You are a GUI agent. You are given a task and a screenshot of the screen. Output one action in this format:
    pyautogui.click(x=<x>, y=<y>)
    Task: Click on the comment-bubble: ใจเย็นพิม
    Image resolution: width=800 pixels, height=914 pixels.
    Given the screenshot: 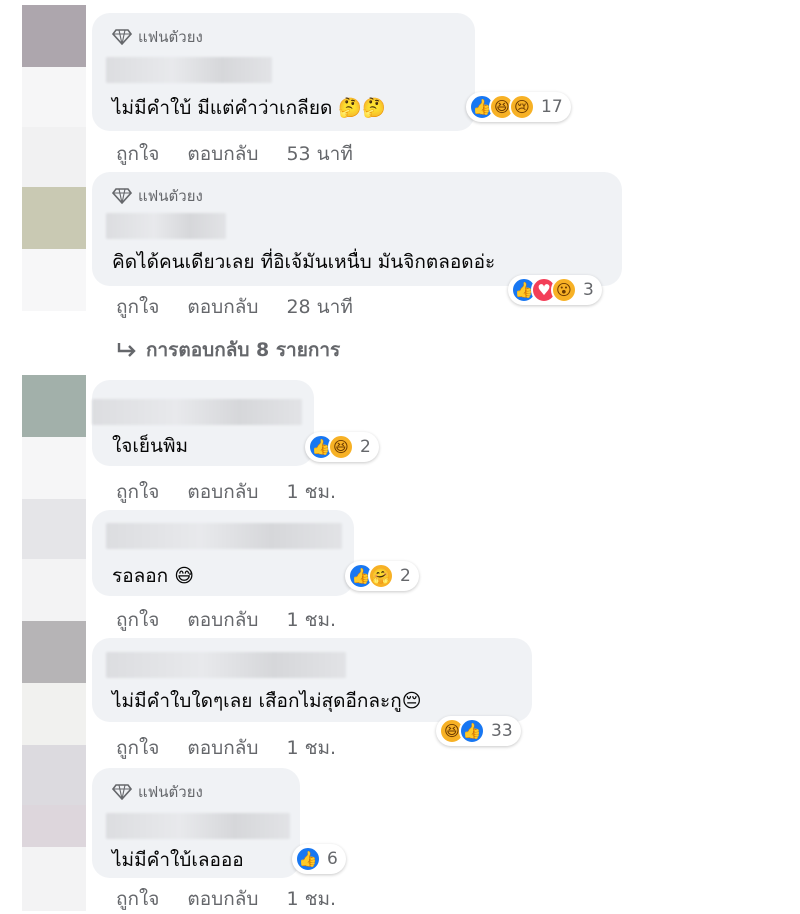 What is the action you would take?
    pyautogui.click(x=203, y=423)
    